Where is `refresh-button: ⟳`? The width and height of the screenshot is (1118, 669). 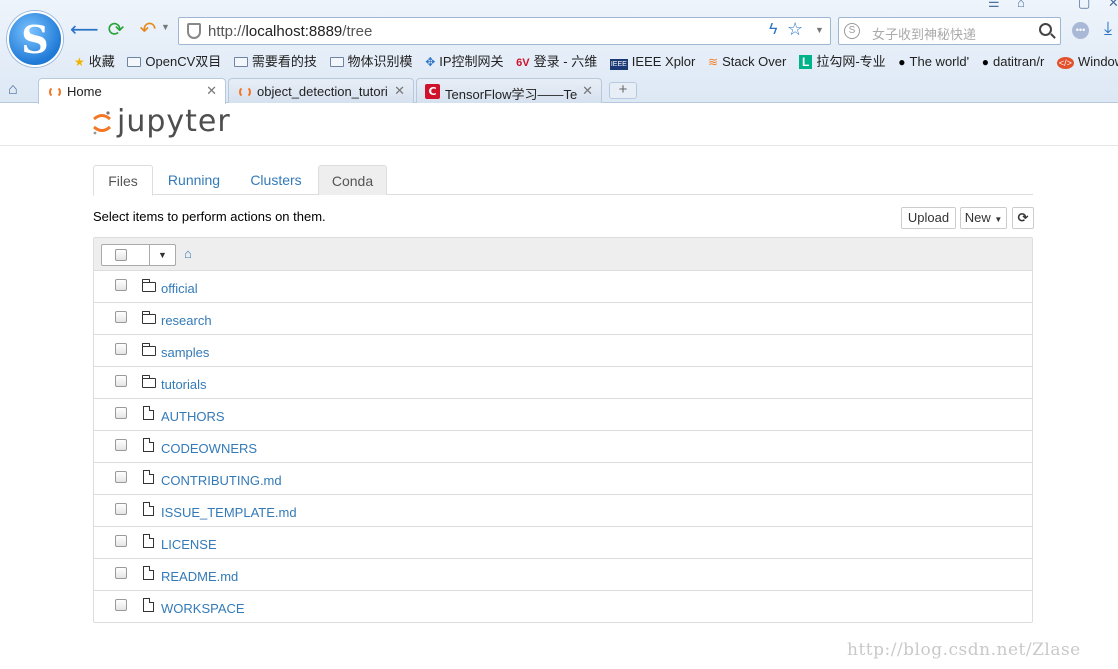
refresh-button: ⟳ is located at coordinates (1023, 218).